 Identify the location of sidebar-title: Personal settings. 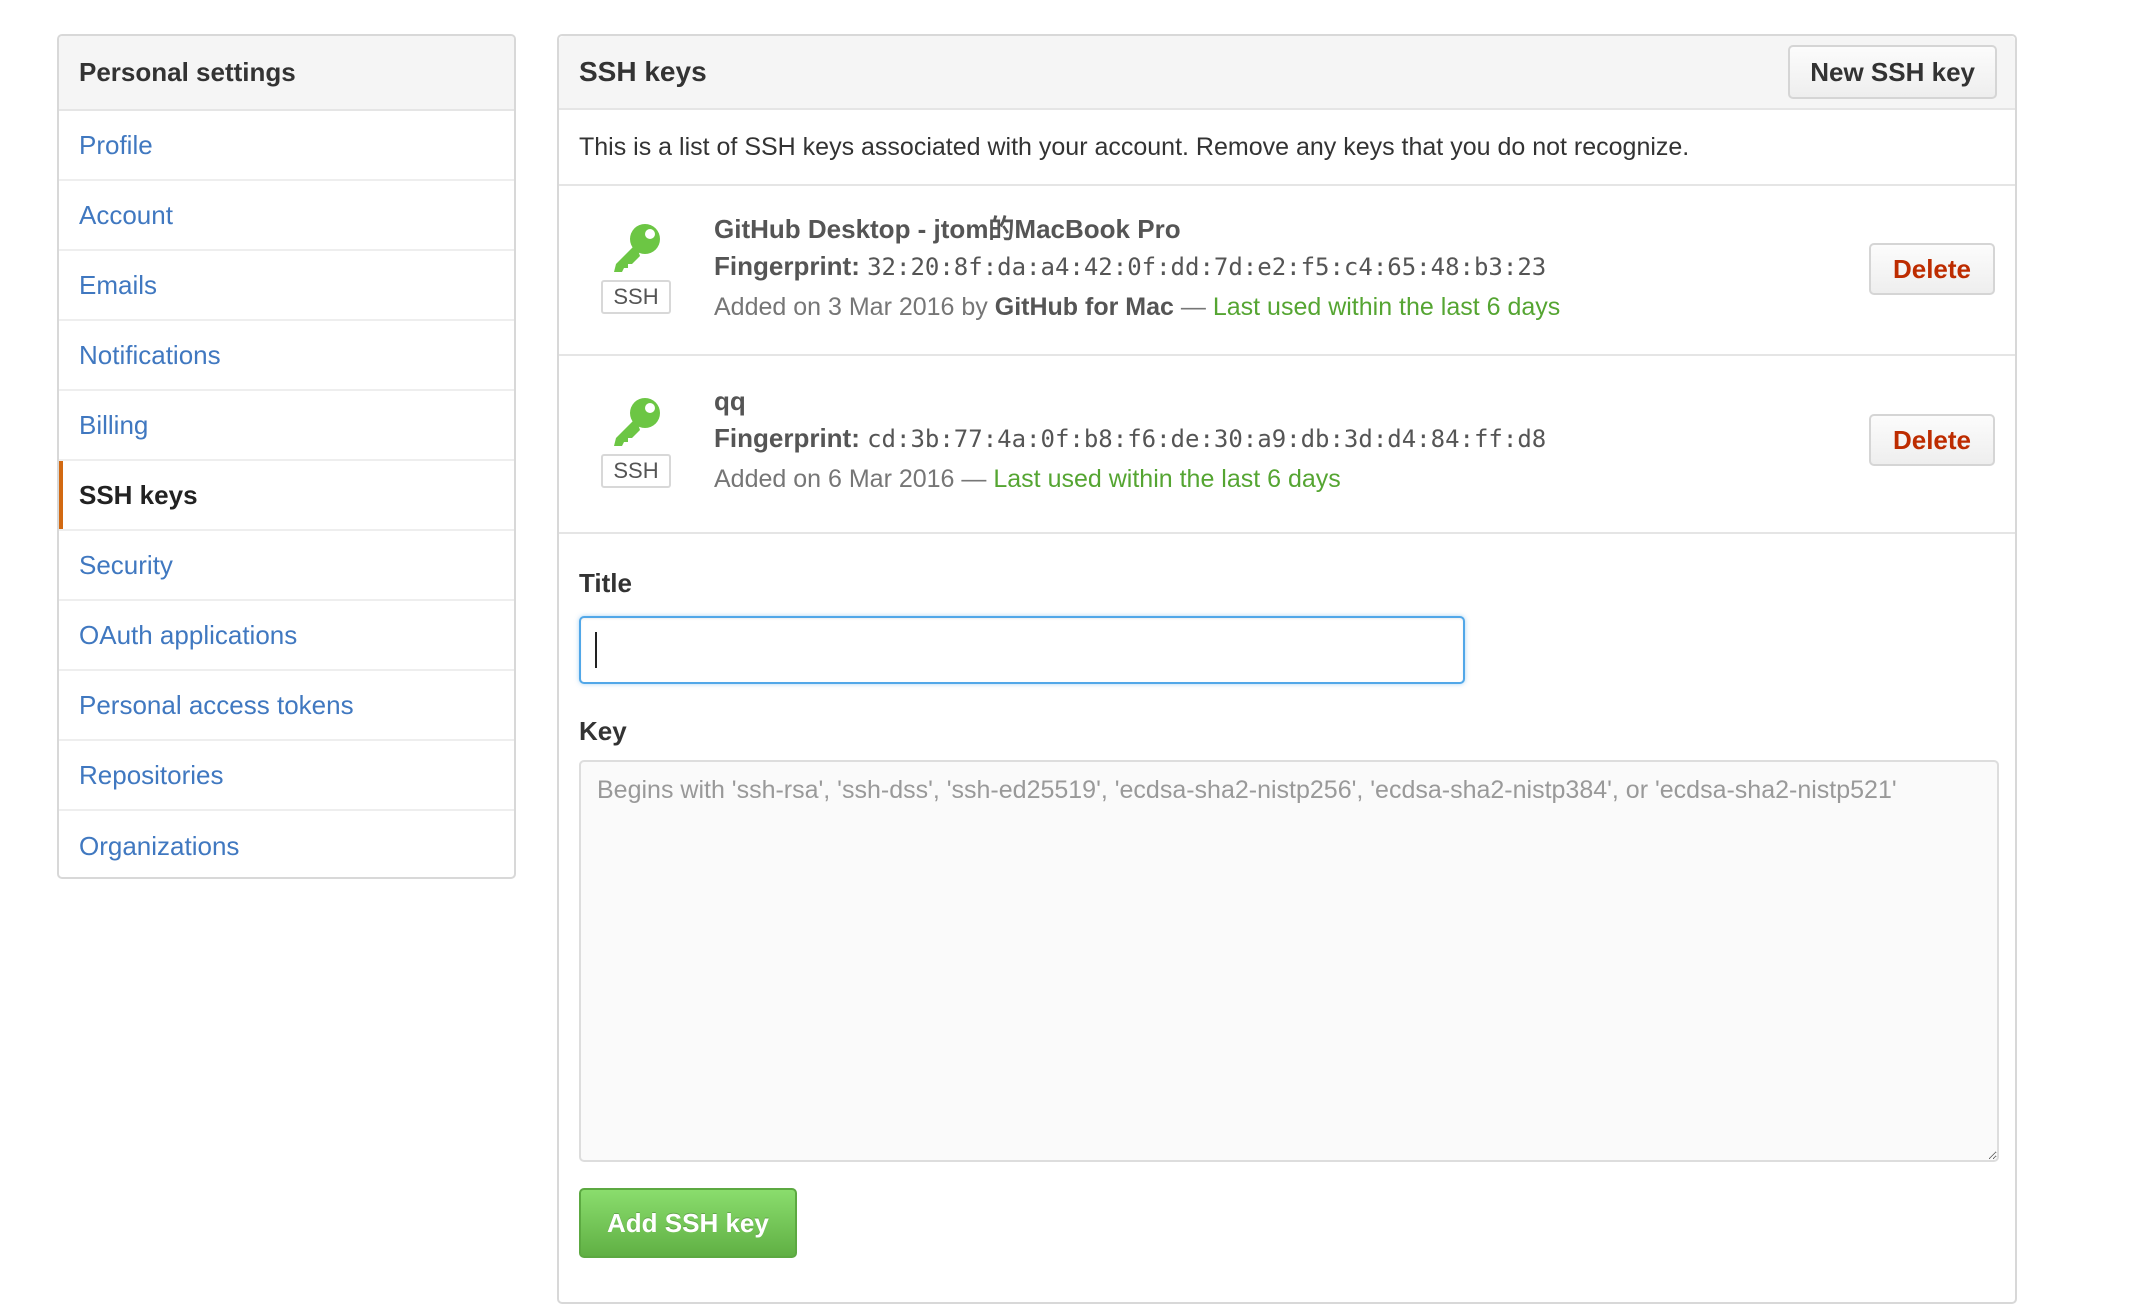
(286, 73).